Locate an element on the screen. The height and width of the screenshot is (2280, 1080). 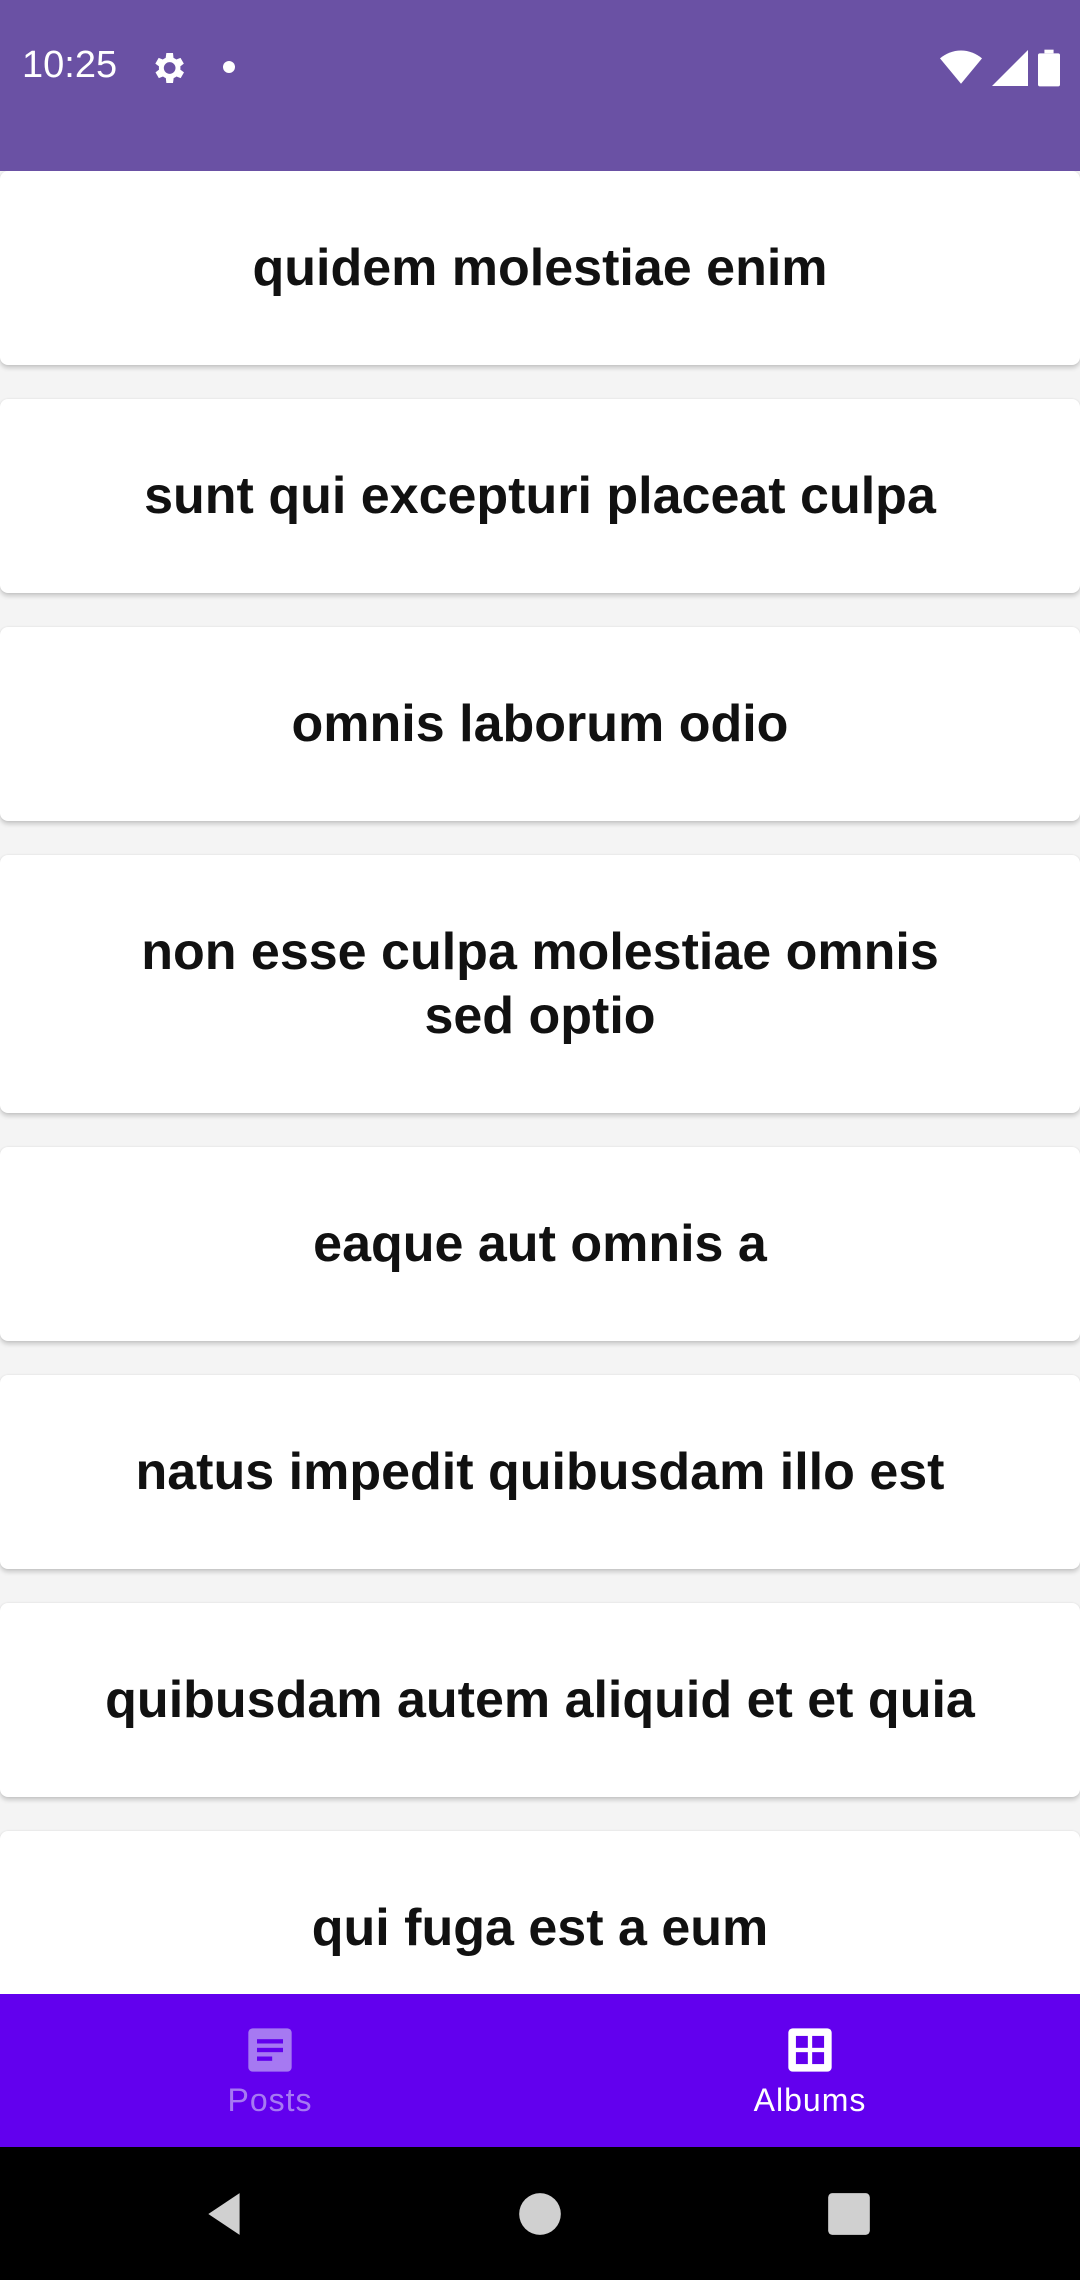
album-title: quidem molestiae enim is located at coordinates (540, 268).